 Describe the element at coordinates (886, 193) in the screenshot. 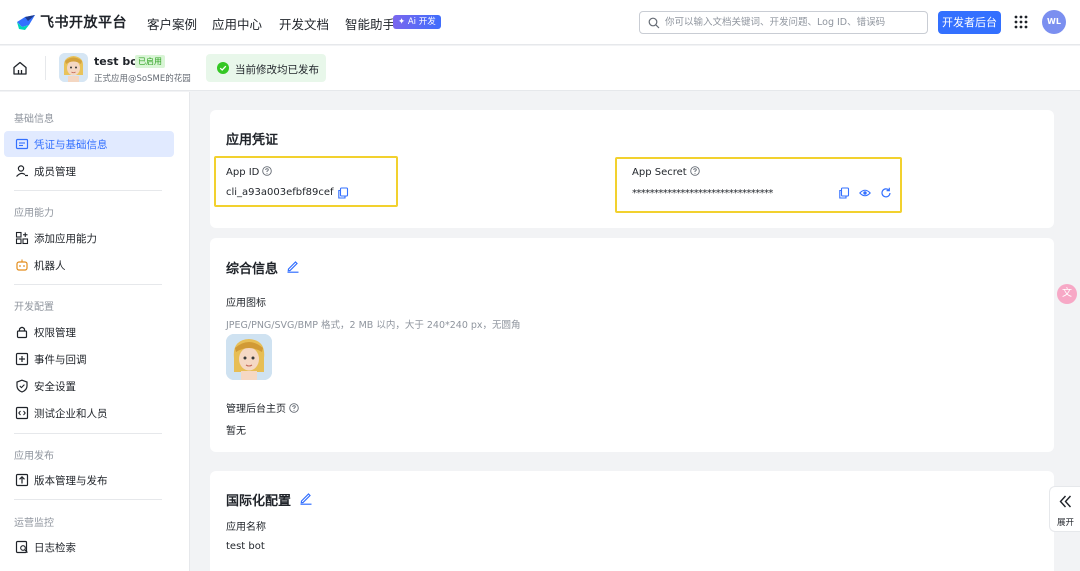

I see `refresh-icon` at that location.